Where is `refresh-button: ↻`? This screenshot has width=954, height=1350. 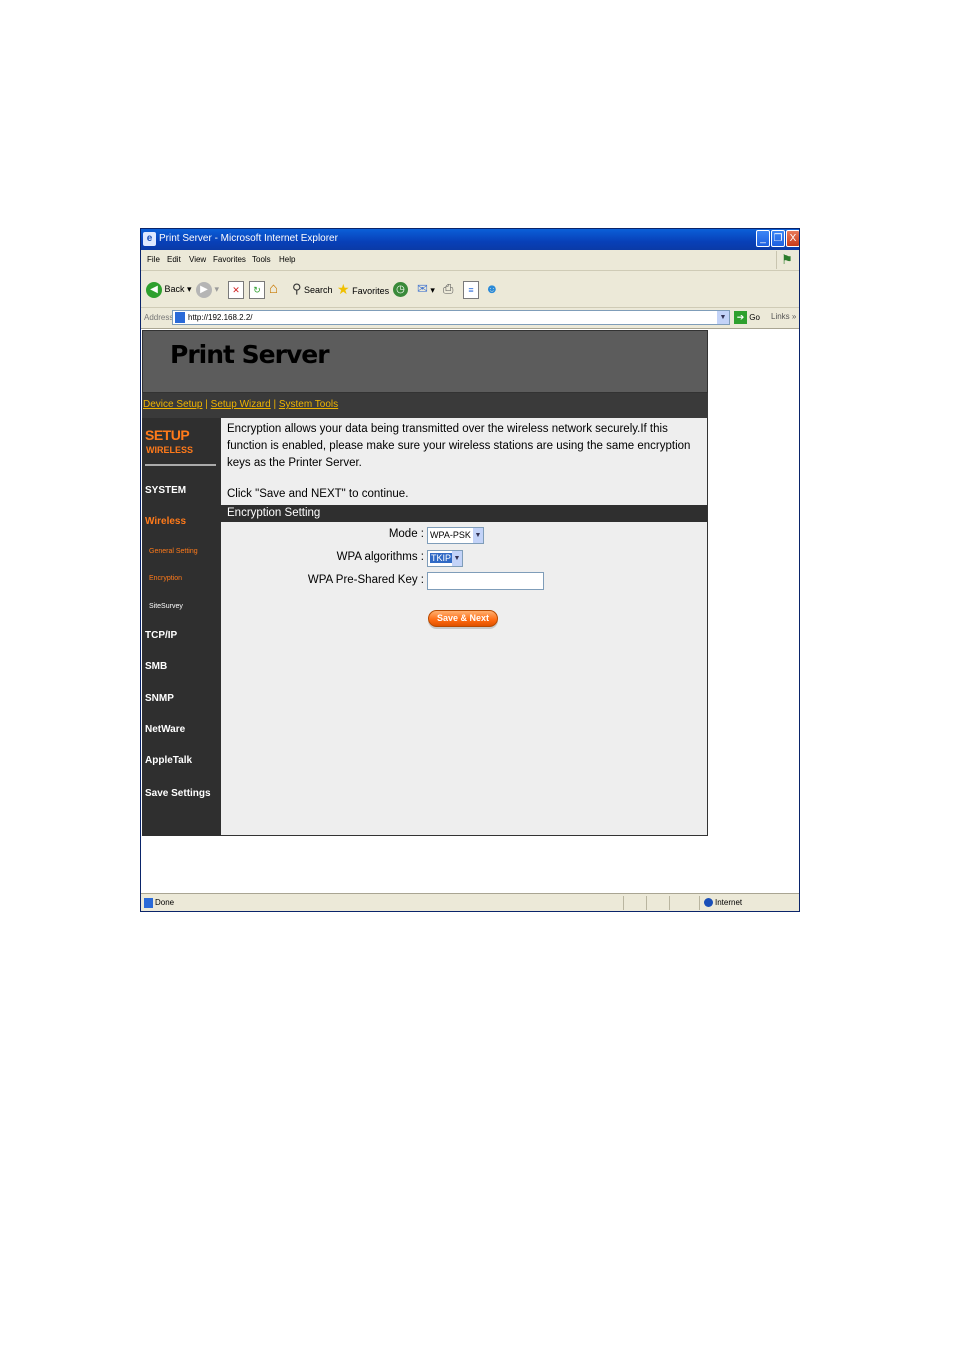 refresh-button: ↻ is located at coordinates (257, 289).